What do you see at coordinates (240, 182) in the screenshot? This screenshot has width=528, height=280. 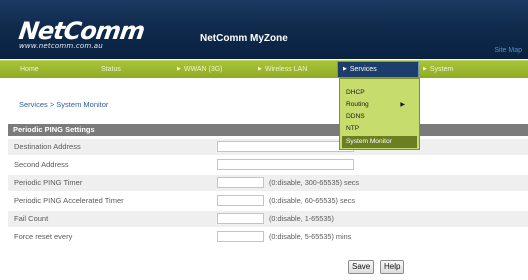 I see `ping-timer-input` at bounding box center [240, 182].